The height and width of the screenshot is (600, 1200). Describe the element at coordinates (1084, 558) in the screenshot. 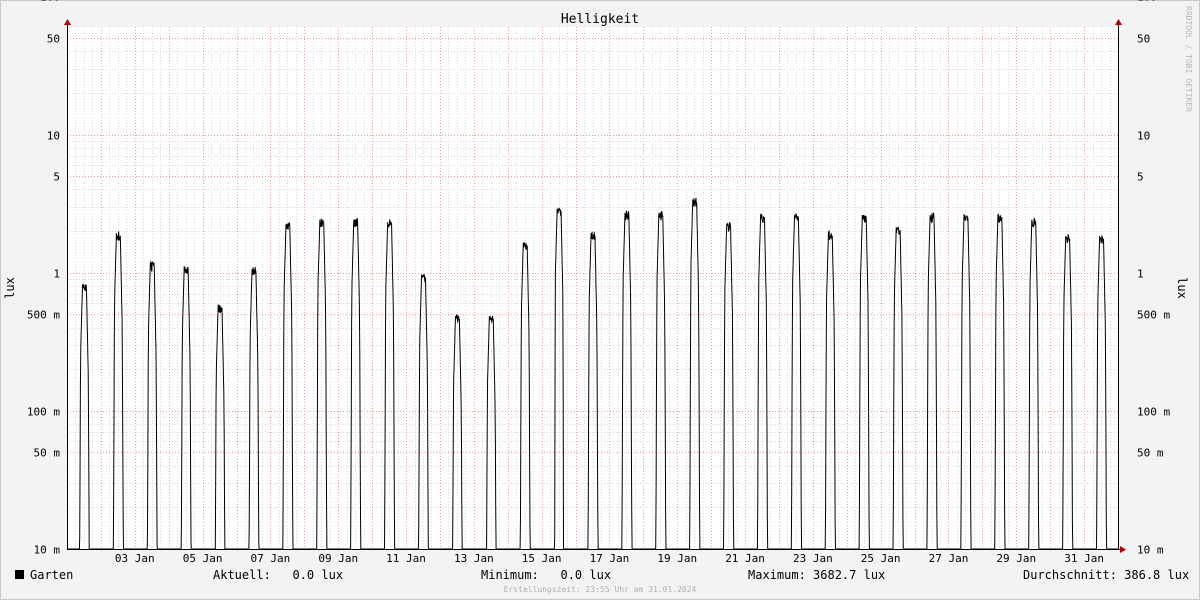

I see `x-tick-label: 31 Jan` at that location.